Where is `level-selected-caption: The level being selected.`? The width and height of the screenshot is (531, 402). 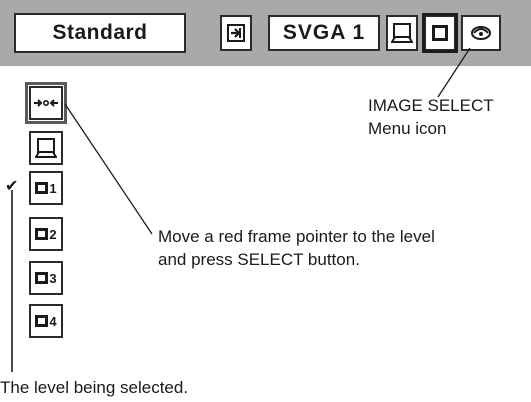 level-selected-caption: The level being selected. is located at coordinates (94, 387).